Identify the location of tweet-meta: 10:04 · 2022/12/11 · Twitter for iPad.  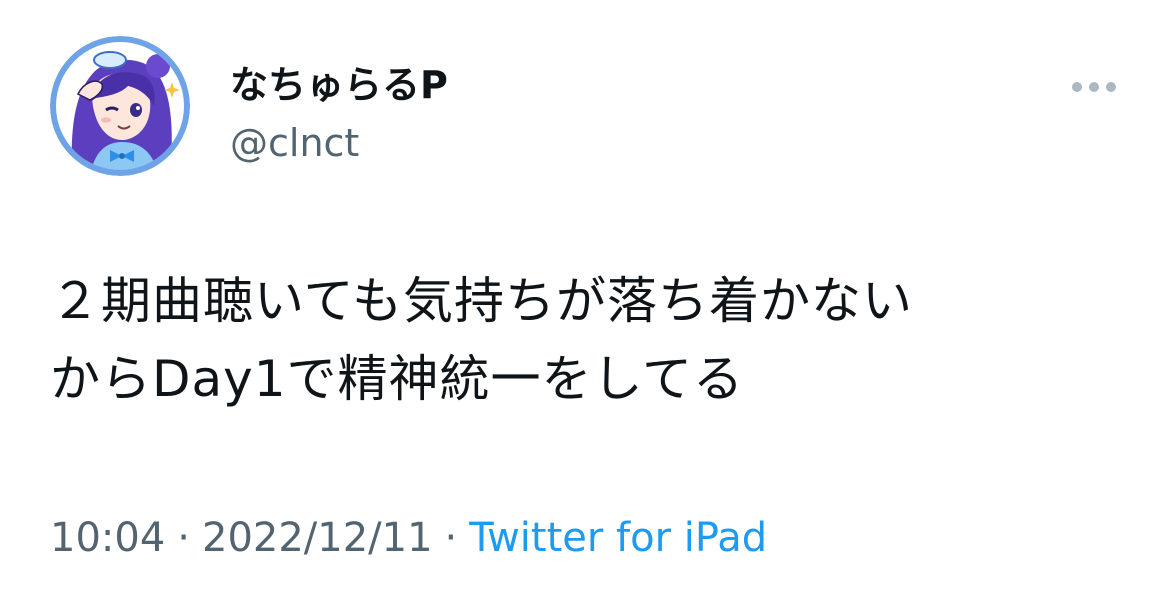
(408, 538).